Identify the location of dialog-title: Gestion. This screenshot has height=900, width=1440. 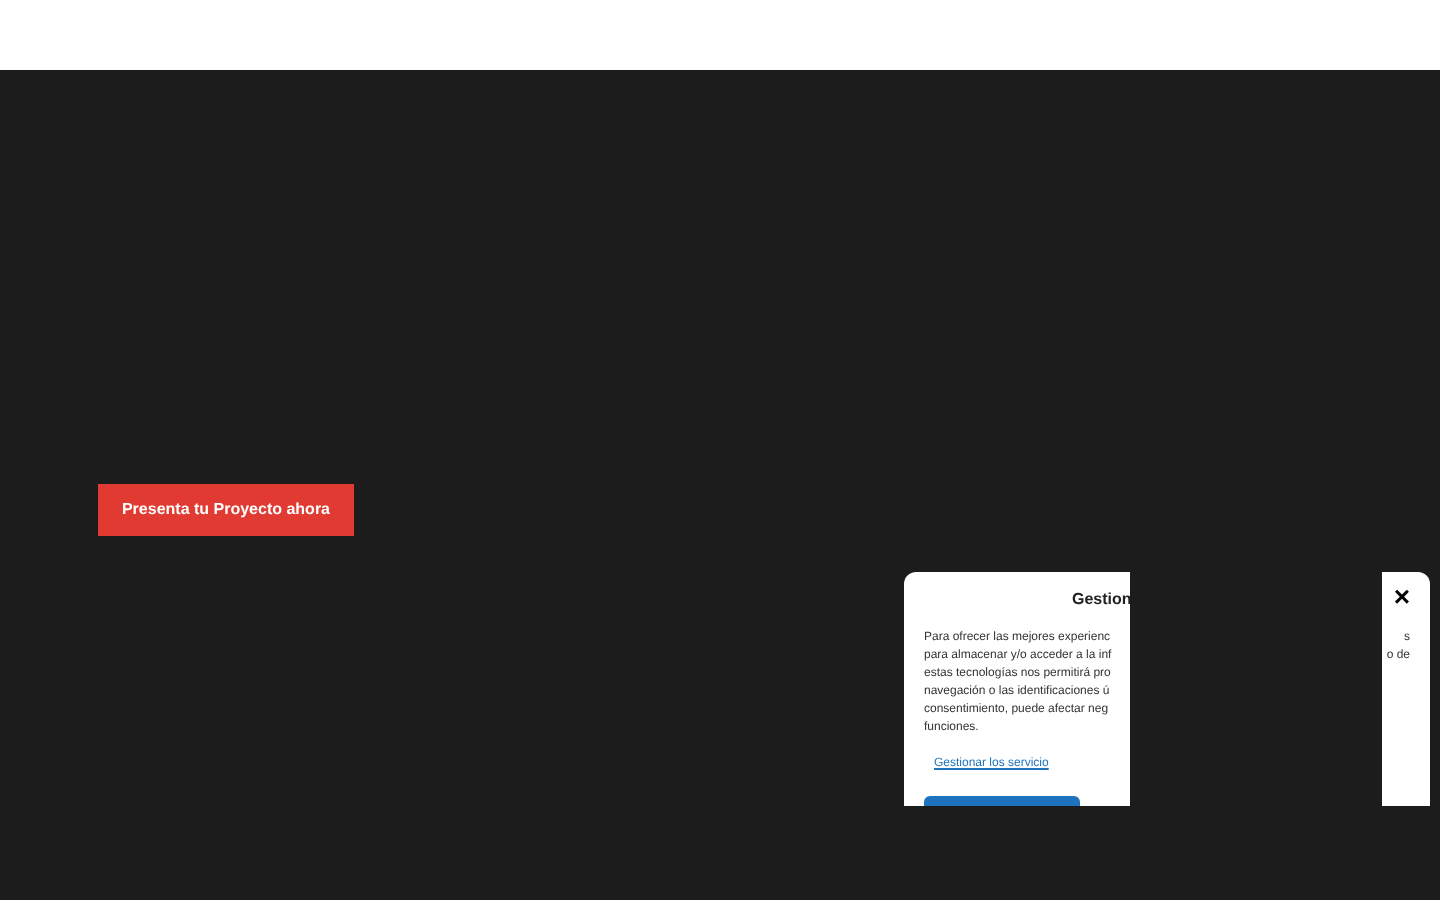
(1102, 600).